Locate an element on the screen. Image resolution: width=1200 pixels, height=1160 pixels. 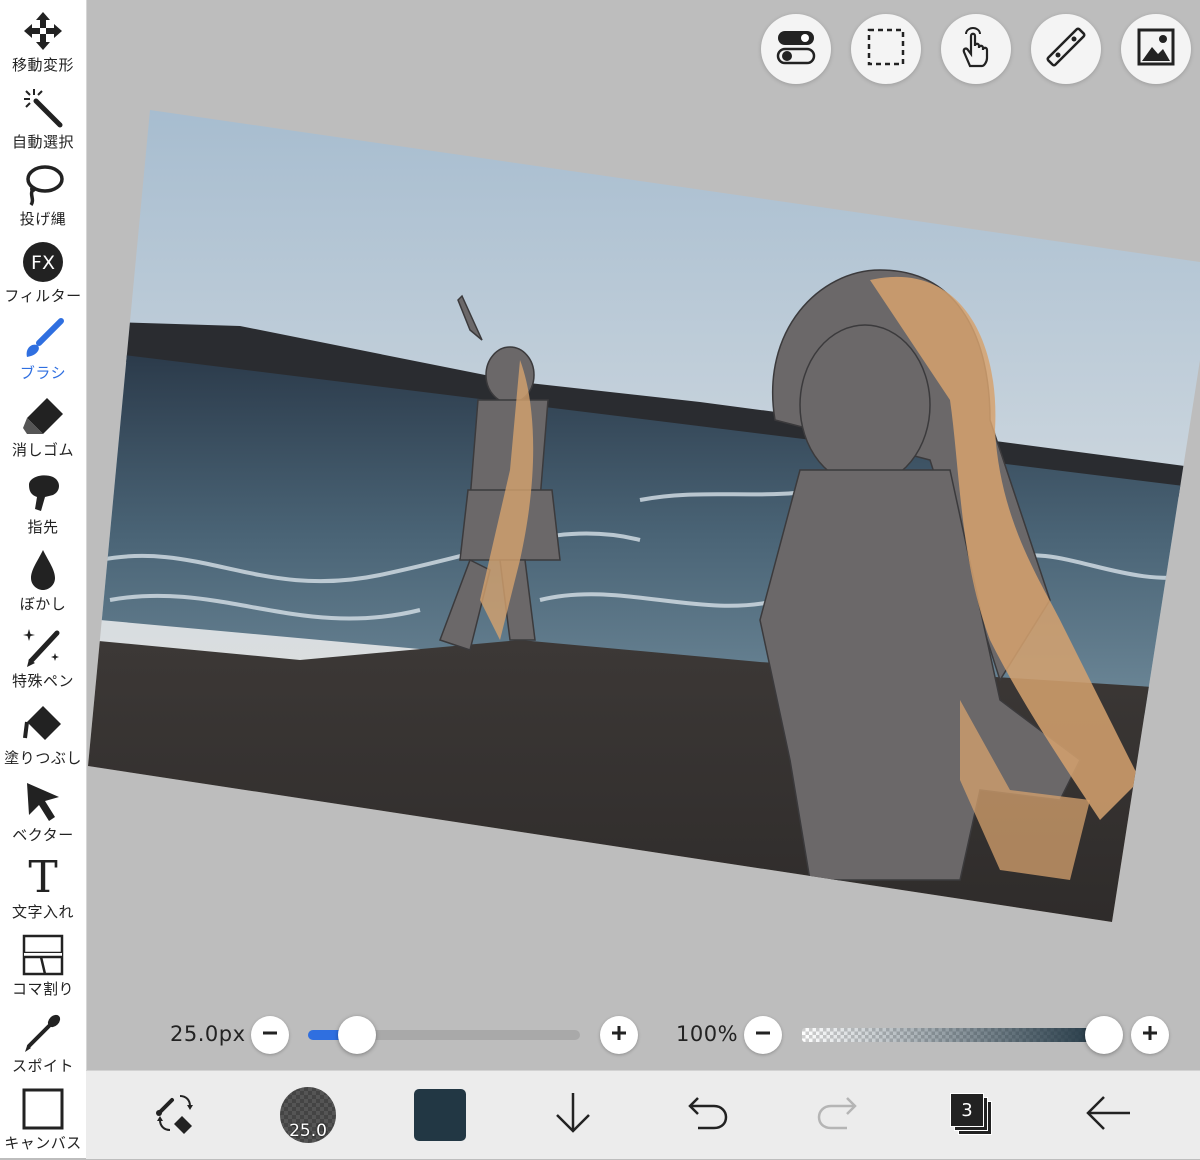
tool-lasso: 投げ縄 is located at coordinates (43, 198).